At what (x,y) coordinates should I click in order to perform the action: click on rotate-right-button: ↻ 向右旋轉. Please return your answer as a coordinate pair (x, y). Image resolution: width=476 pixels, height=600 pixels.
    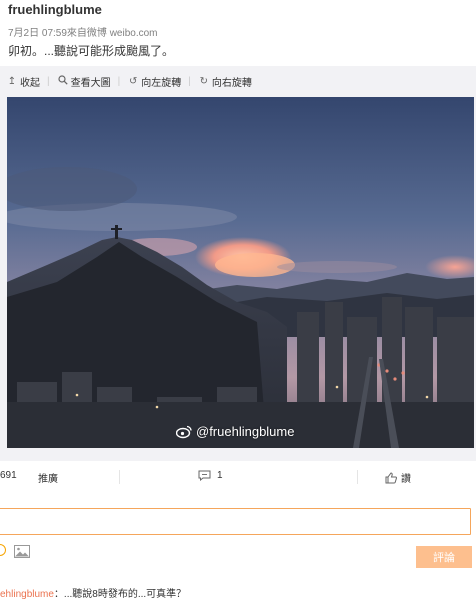
    Looking at the image, I should click on (225, 81).